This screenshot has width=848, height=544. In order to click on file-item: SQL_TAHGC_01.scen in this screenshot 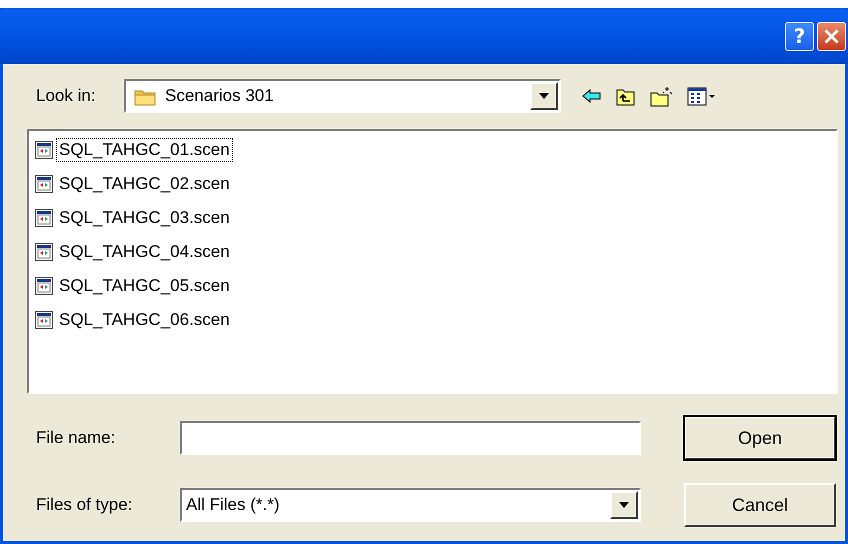, I will do `click(144, 150)`.